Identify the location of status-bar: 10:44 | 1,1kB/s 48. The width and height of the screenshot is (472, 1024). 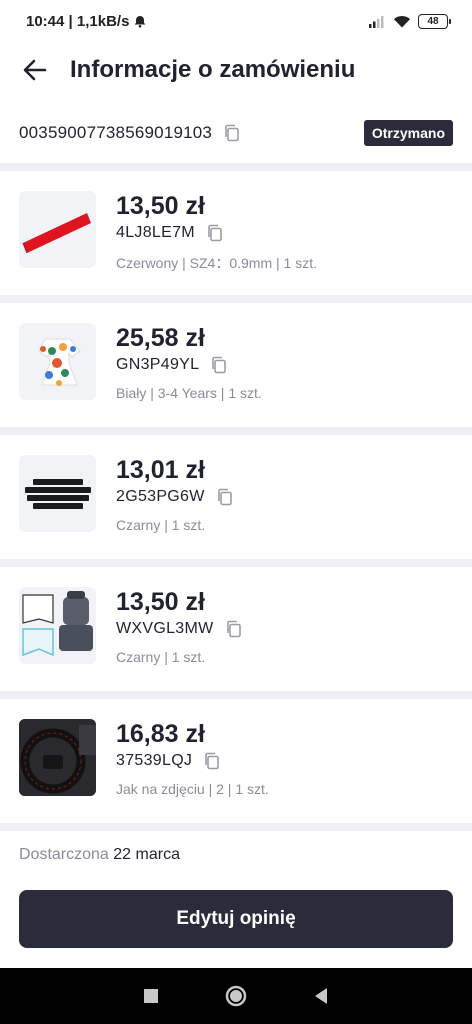
(236, 21).